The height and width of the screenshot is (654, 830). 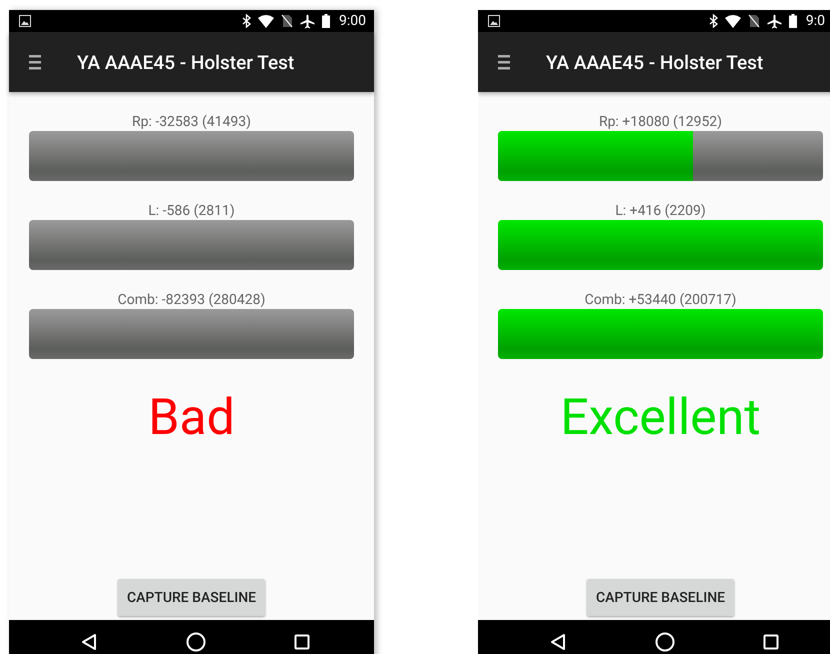 I want to click on clock-time: 9:0, so click(x=815, y=21).